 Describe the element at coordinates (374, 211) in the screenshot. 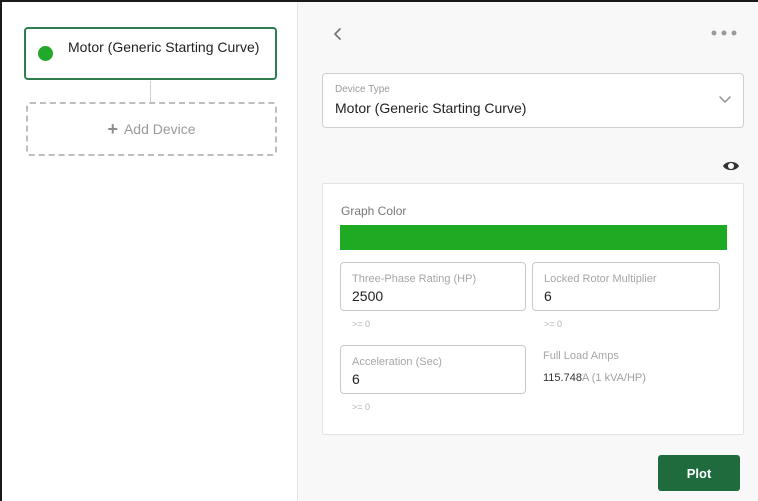

I see `graph-color-label: Graph Color` at that location.